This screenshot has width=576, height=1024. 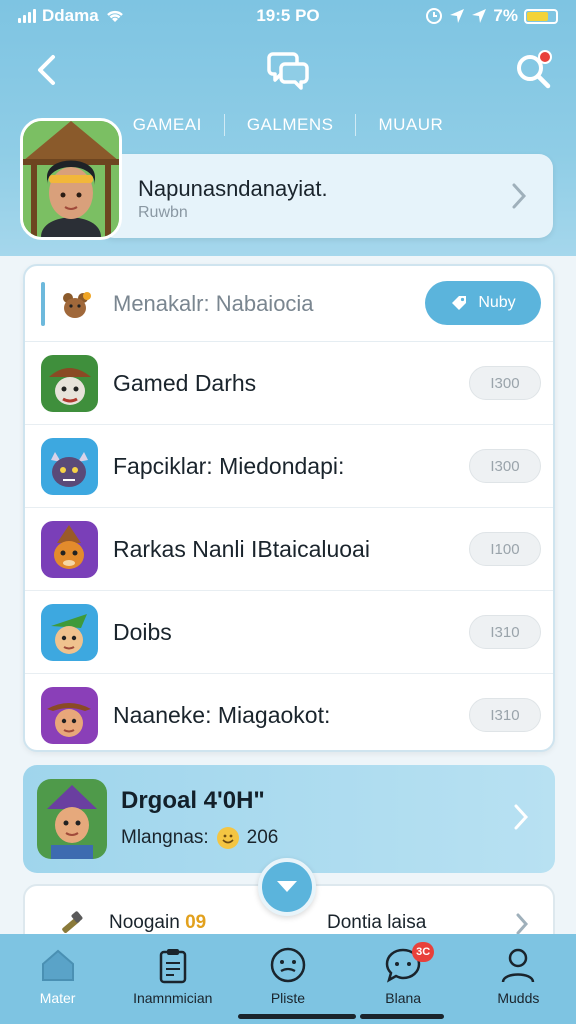 I want to click on chat-button, so click(x=288, y=70).